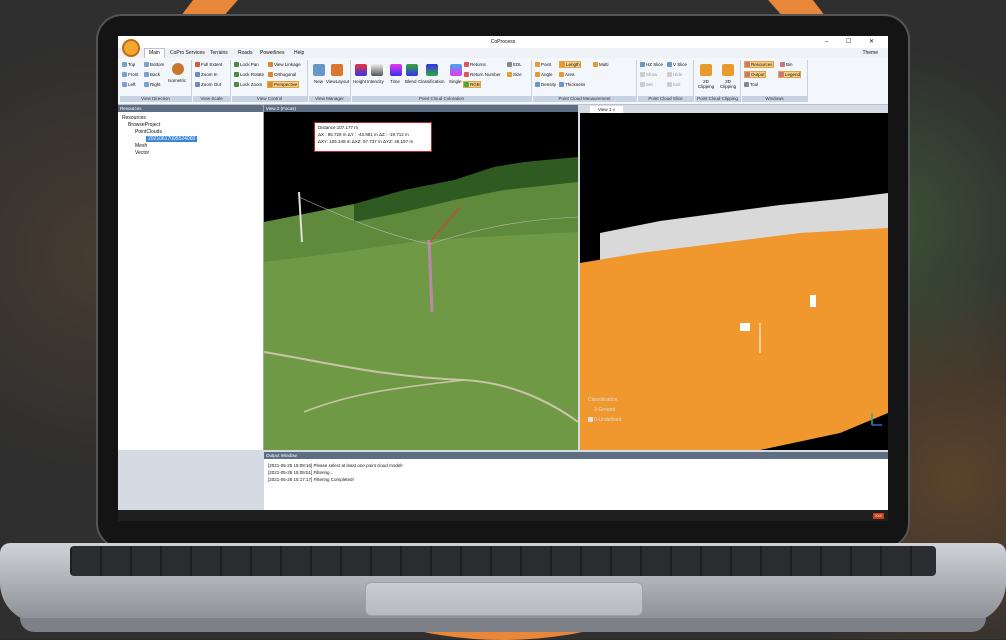 The height and width of the screenshot is (640, 1006). I want to click on 3d-clipping-label: 3D Clipping, so click(728, 84).